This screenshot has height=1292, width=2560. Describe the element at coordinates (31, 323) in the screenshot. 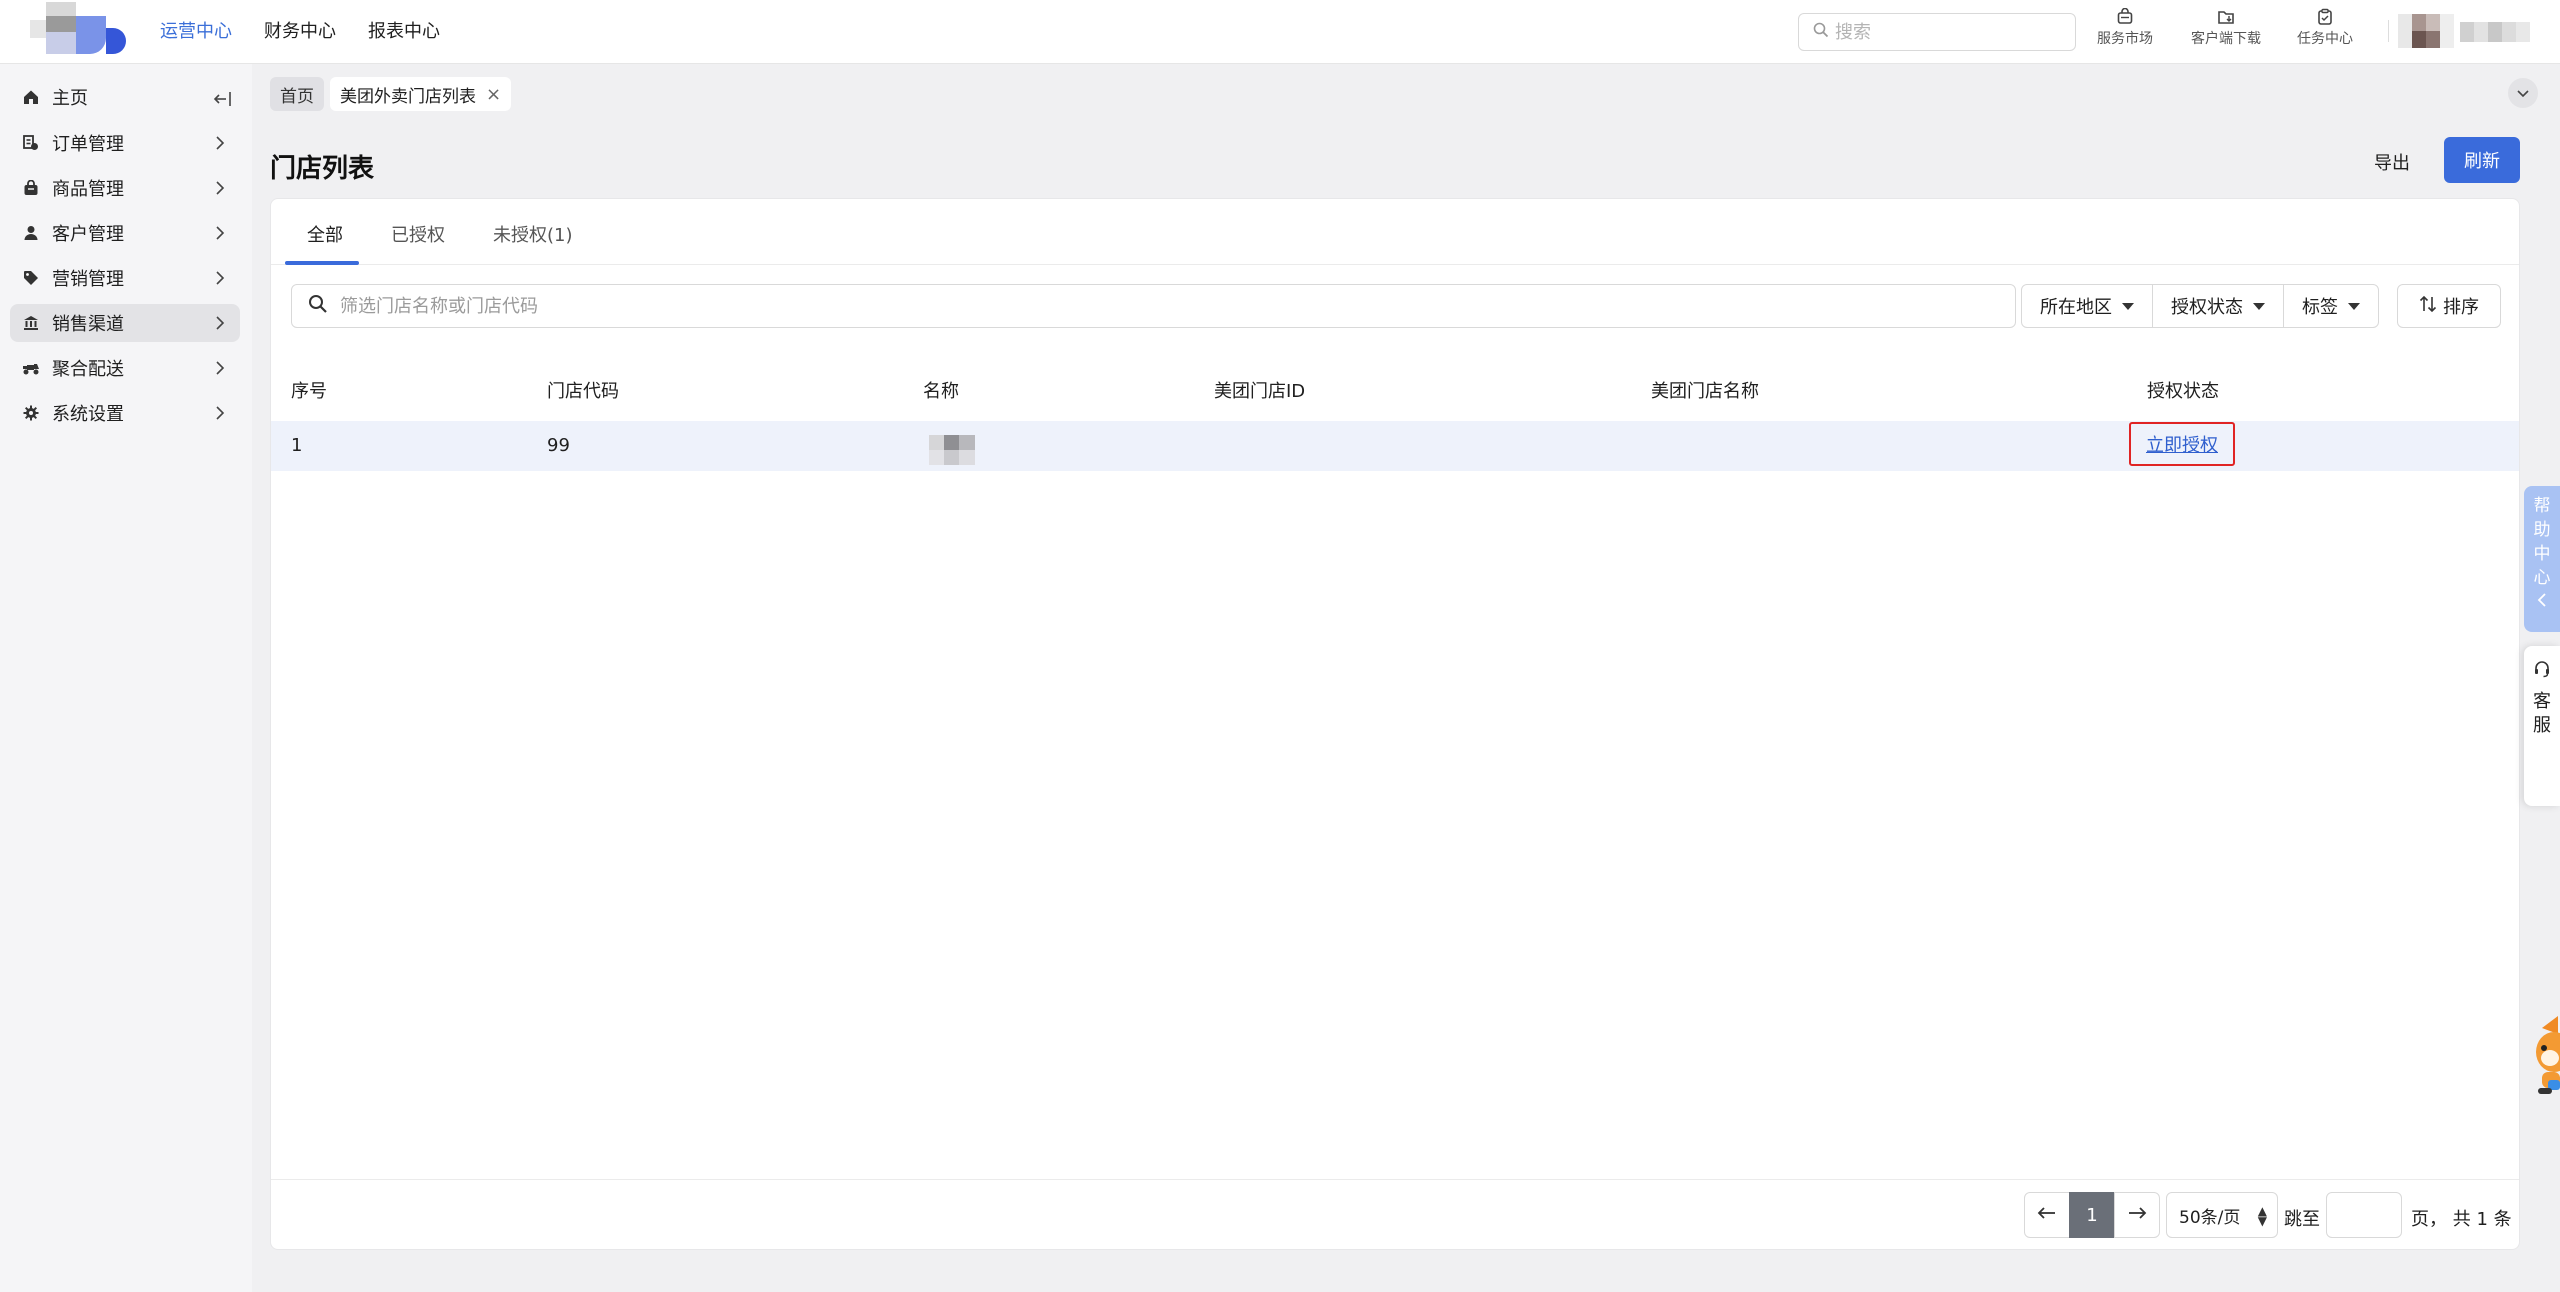

I see `bank-icon` at that location.